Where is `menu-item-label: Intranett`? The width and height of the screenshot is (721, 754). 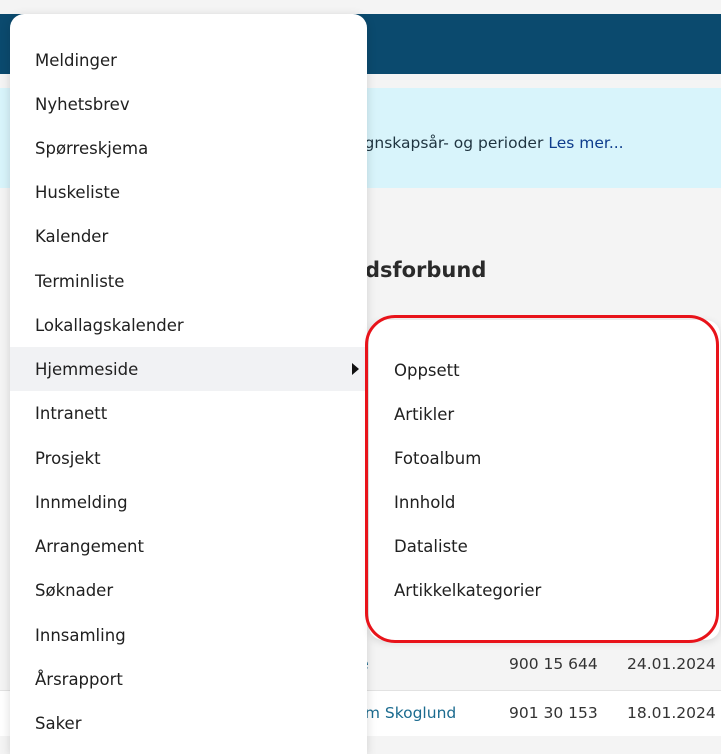 menu-item-label: Intranett is located at coordinates (71, 413).